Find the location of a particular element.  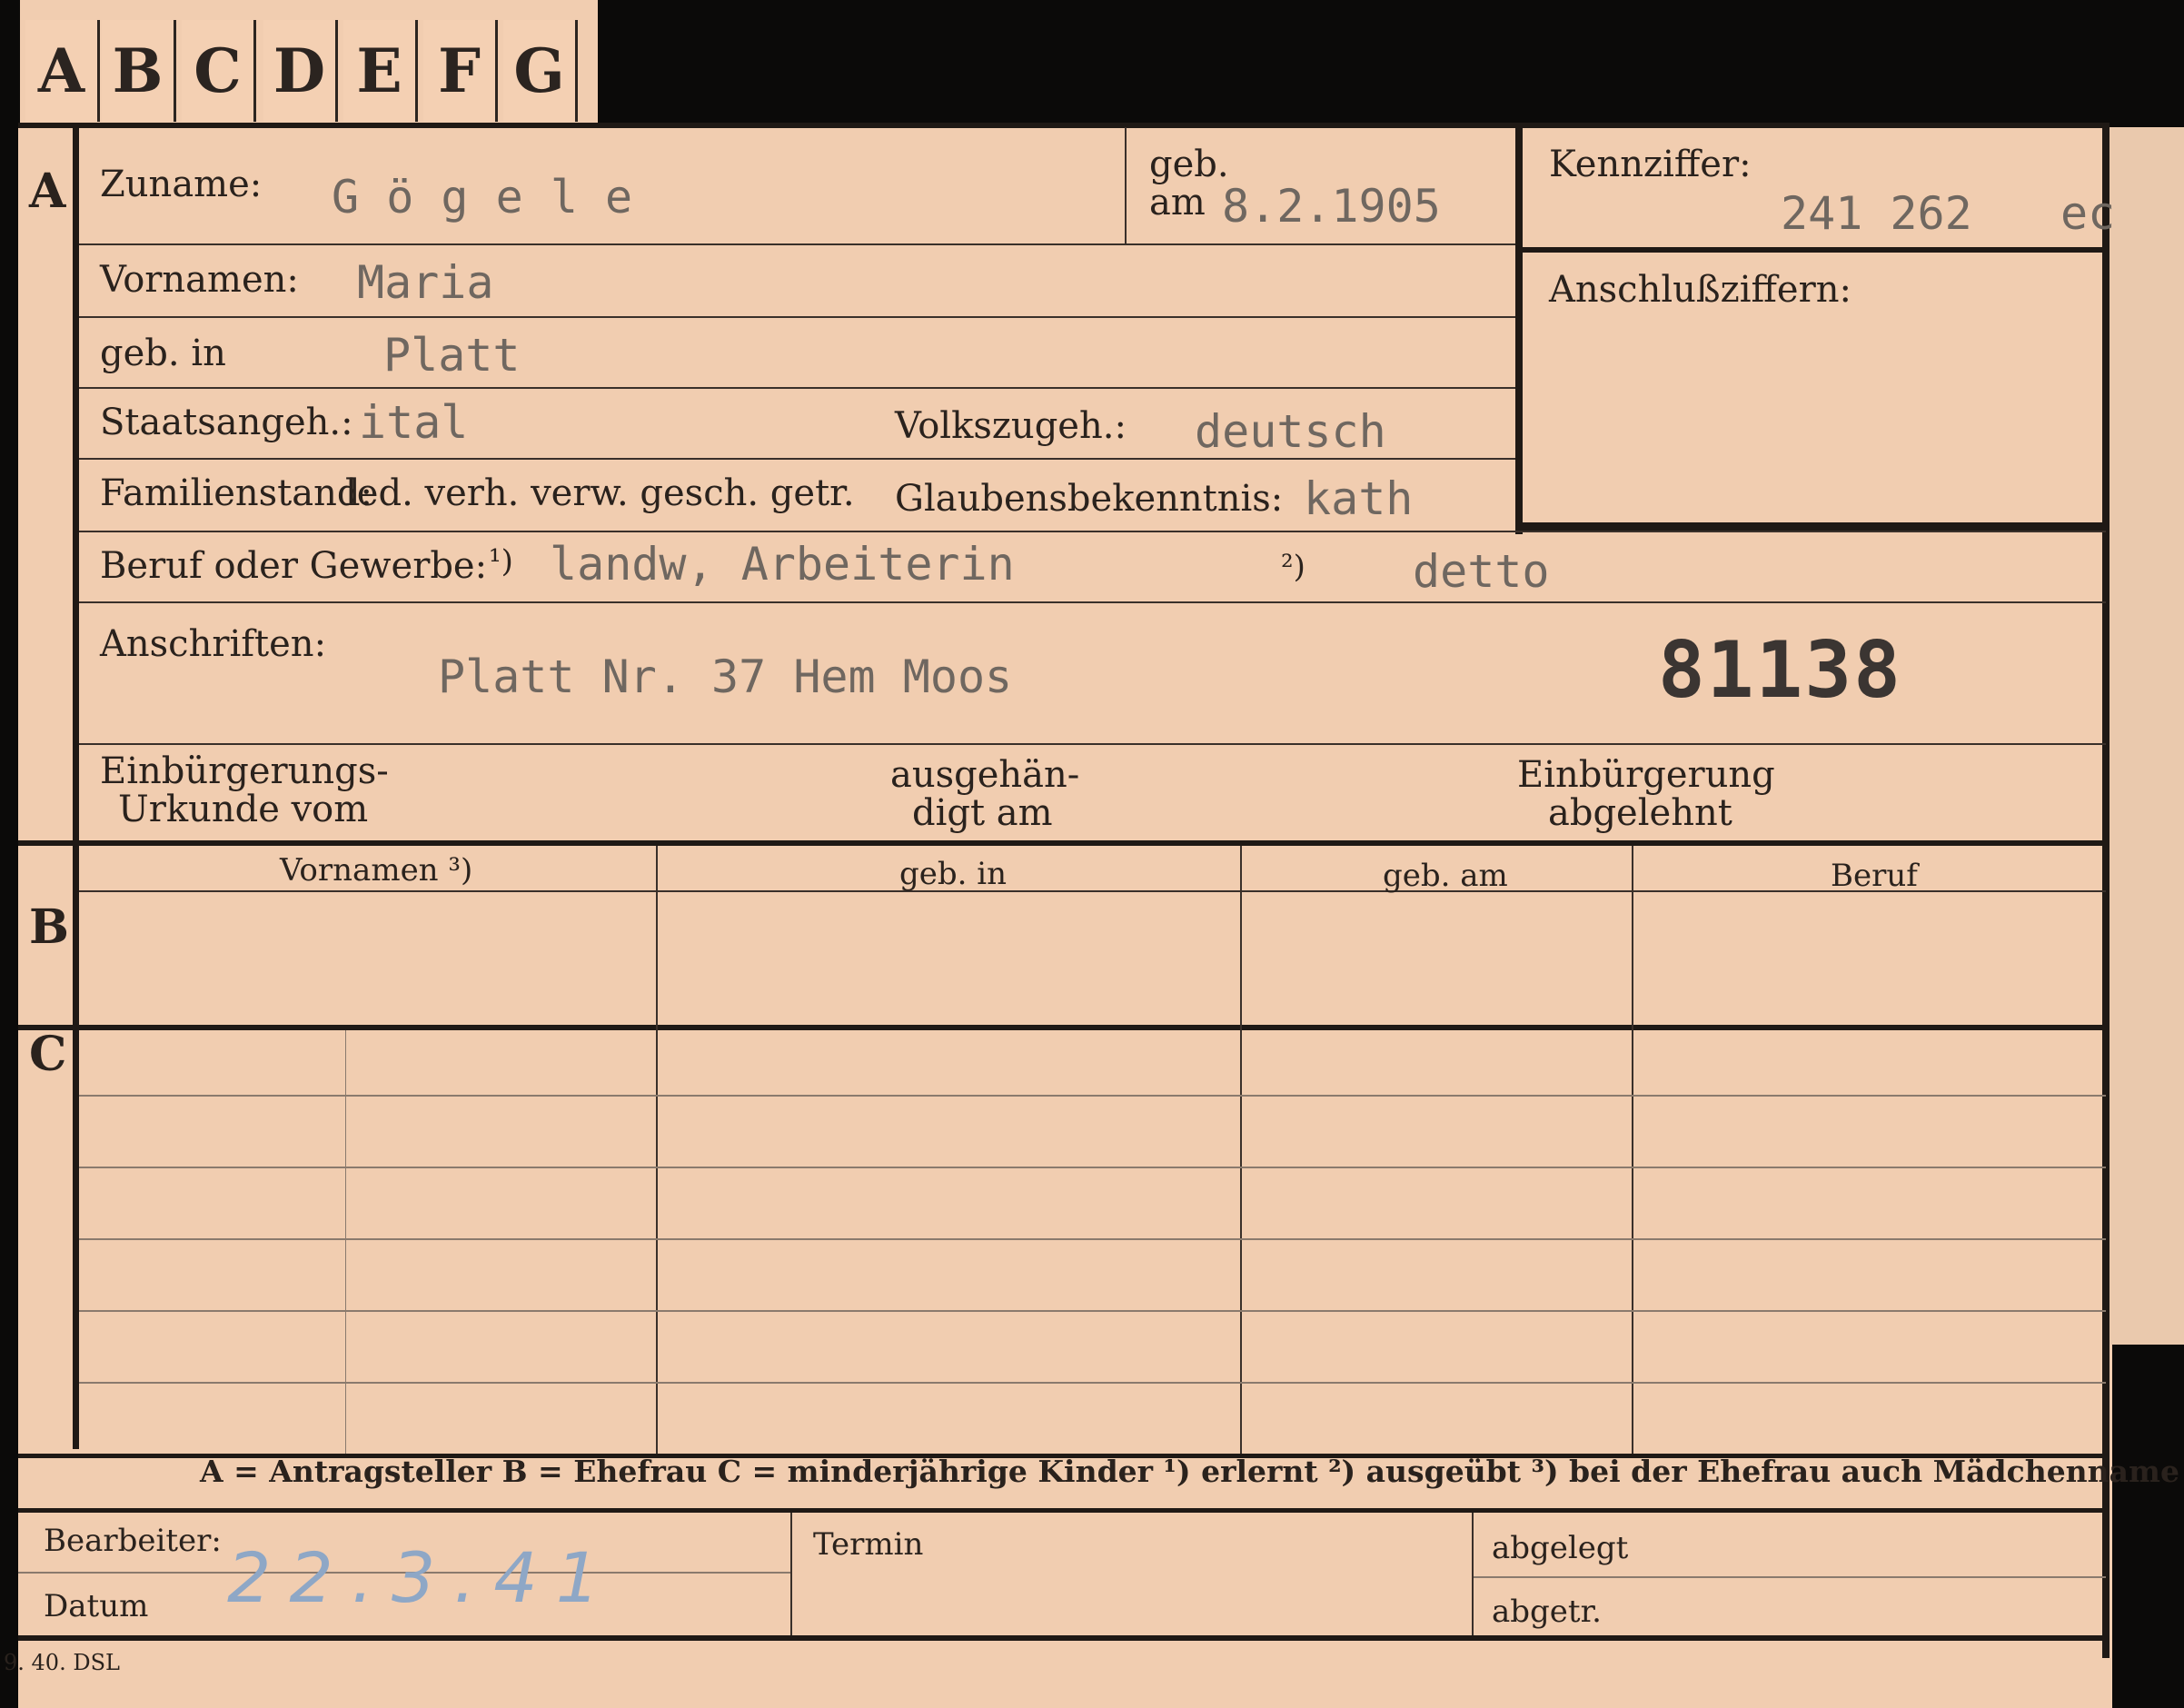

section-column-border is located at coordinates (76, 786).